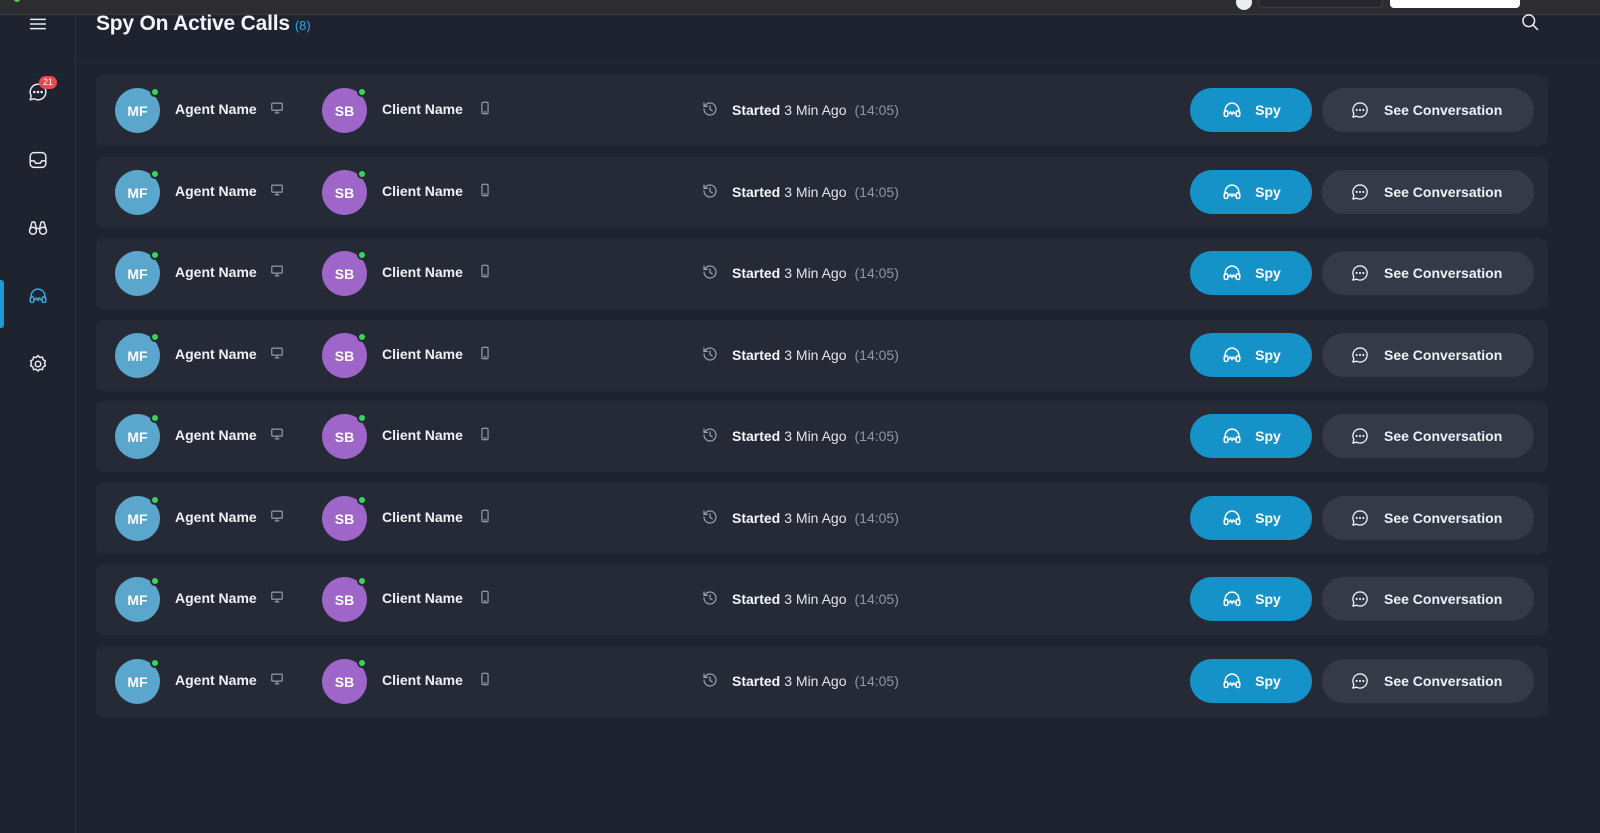 This screenshot has width=1600, height=833. What do you see at coordinates (1320, 4) in the screenshot?
I see `top-input` at bounding box center [1320, 4].